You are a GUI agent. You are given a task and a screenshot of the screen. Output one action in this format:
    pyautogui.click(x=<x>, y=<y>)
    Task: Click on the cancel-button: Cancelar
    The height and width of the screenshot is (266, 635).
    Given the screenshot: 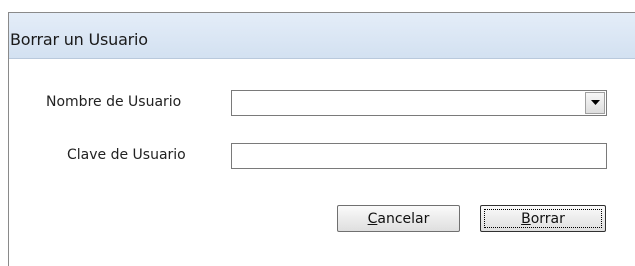 What is the action you would take?
    pyautogui.click(x=398, y=218)
    